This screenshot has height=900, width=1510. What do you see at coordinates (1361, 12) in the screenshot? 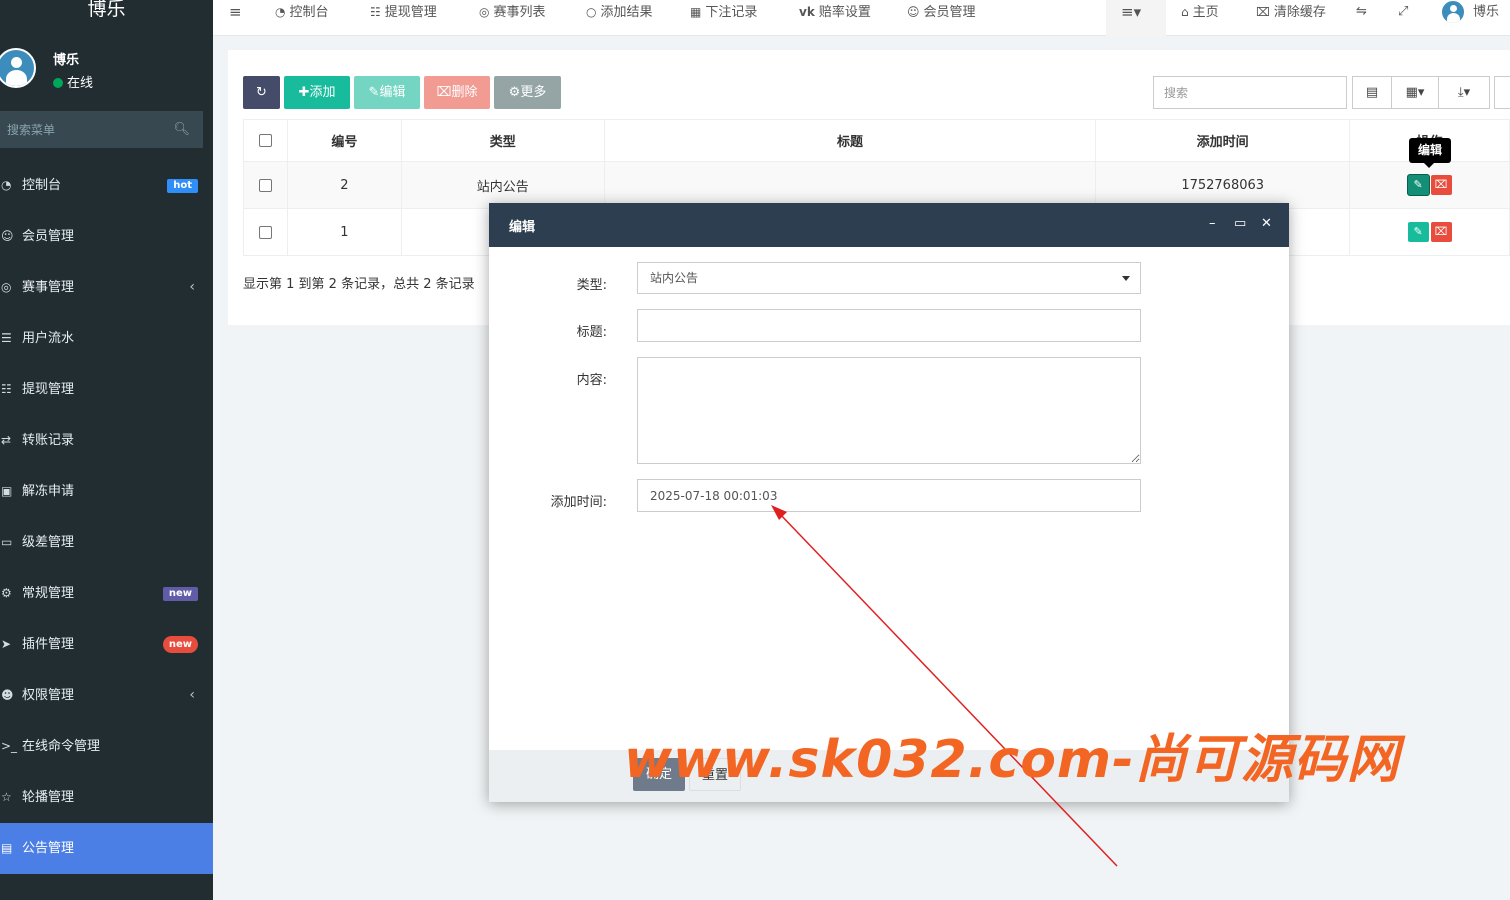
I see `translate-icon: ⇋` at bounding box center [1361, 12].